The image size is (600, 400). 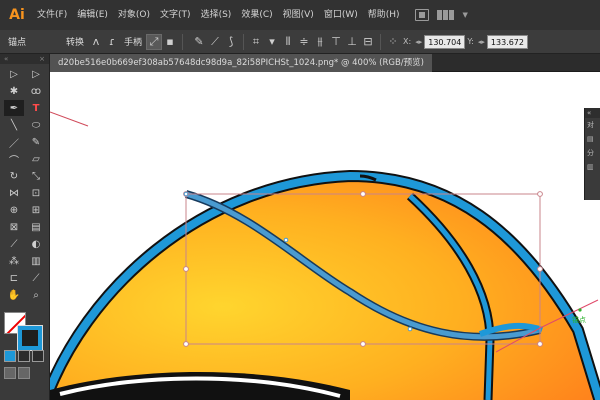 What do you see at coordinates (481, 42) in the screenshot?
I see `y-spin-icon: ◂▸` at bounding box center [481, 42].